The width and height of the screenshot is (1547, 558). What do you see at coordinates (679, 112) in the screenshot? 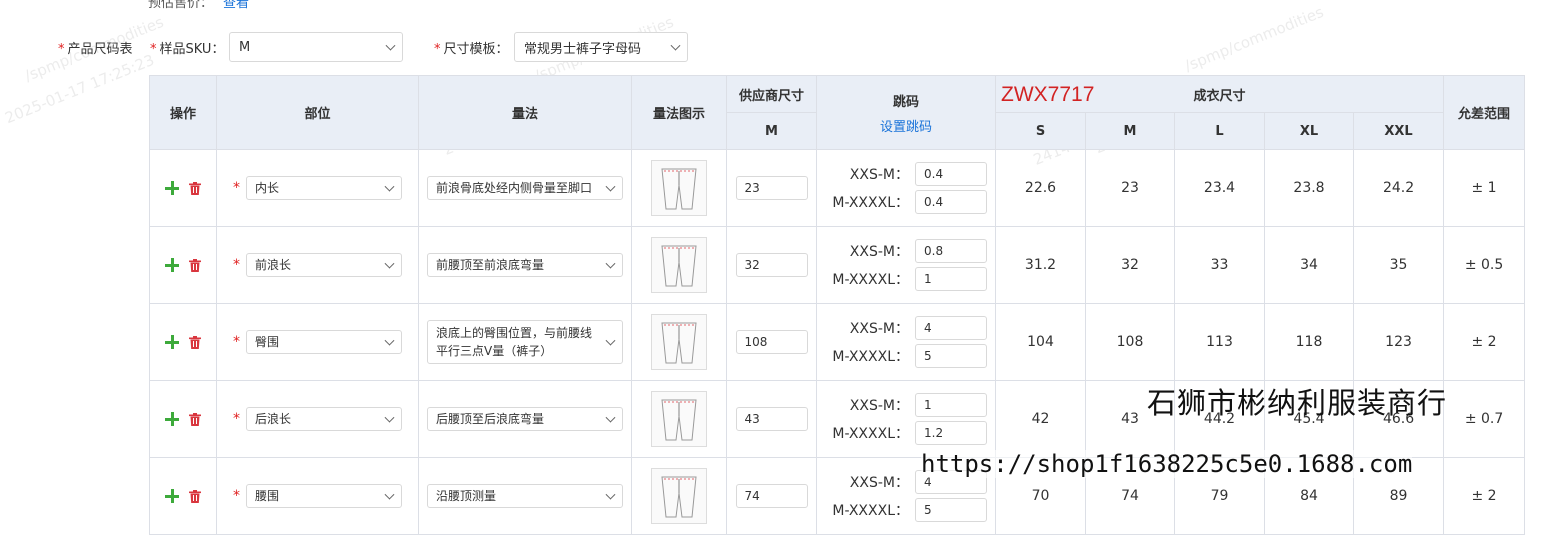
I see `header-diagram: 量法图示` at bounding box center [679, 112].